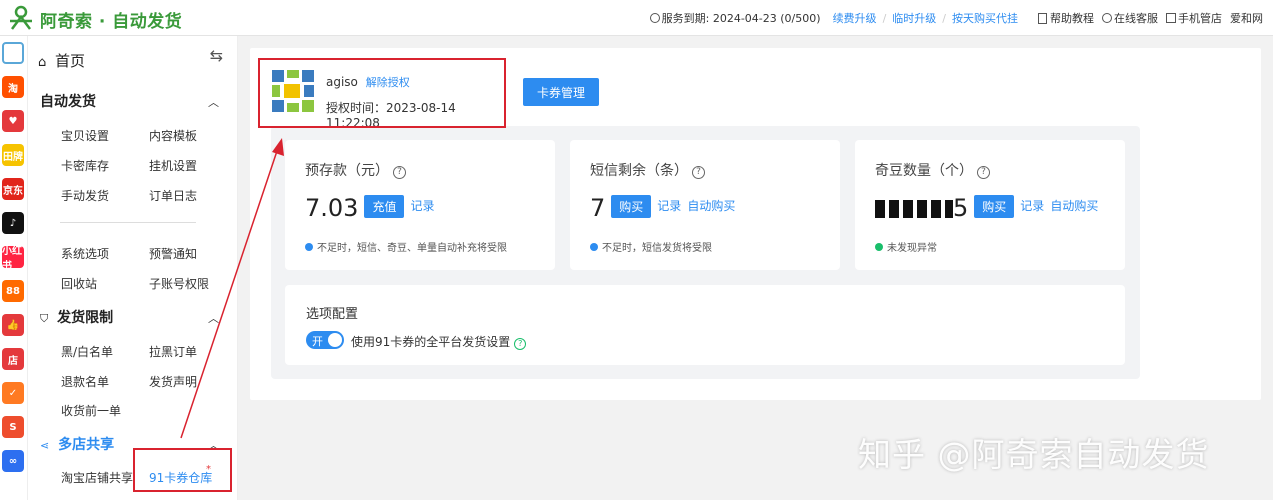 The width and height of the screenshot is (1273, 500). Describe the element at coordinates (598, 208) in the screenshot. I see `stat-value: 7` at that location.